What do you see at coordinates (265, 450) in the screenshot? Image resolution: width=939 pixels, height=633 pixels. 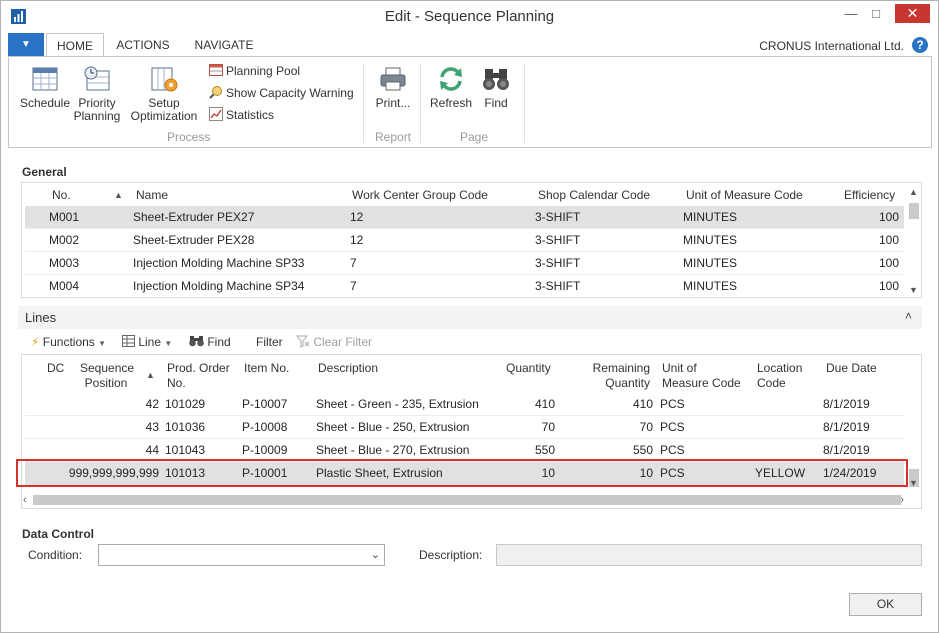 I see `cell-item-no: P-10009` at bounding box center [265, 450].